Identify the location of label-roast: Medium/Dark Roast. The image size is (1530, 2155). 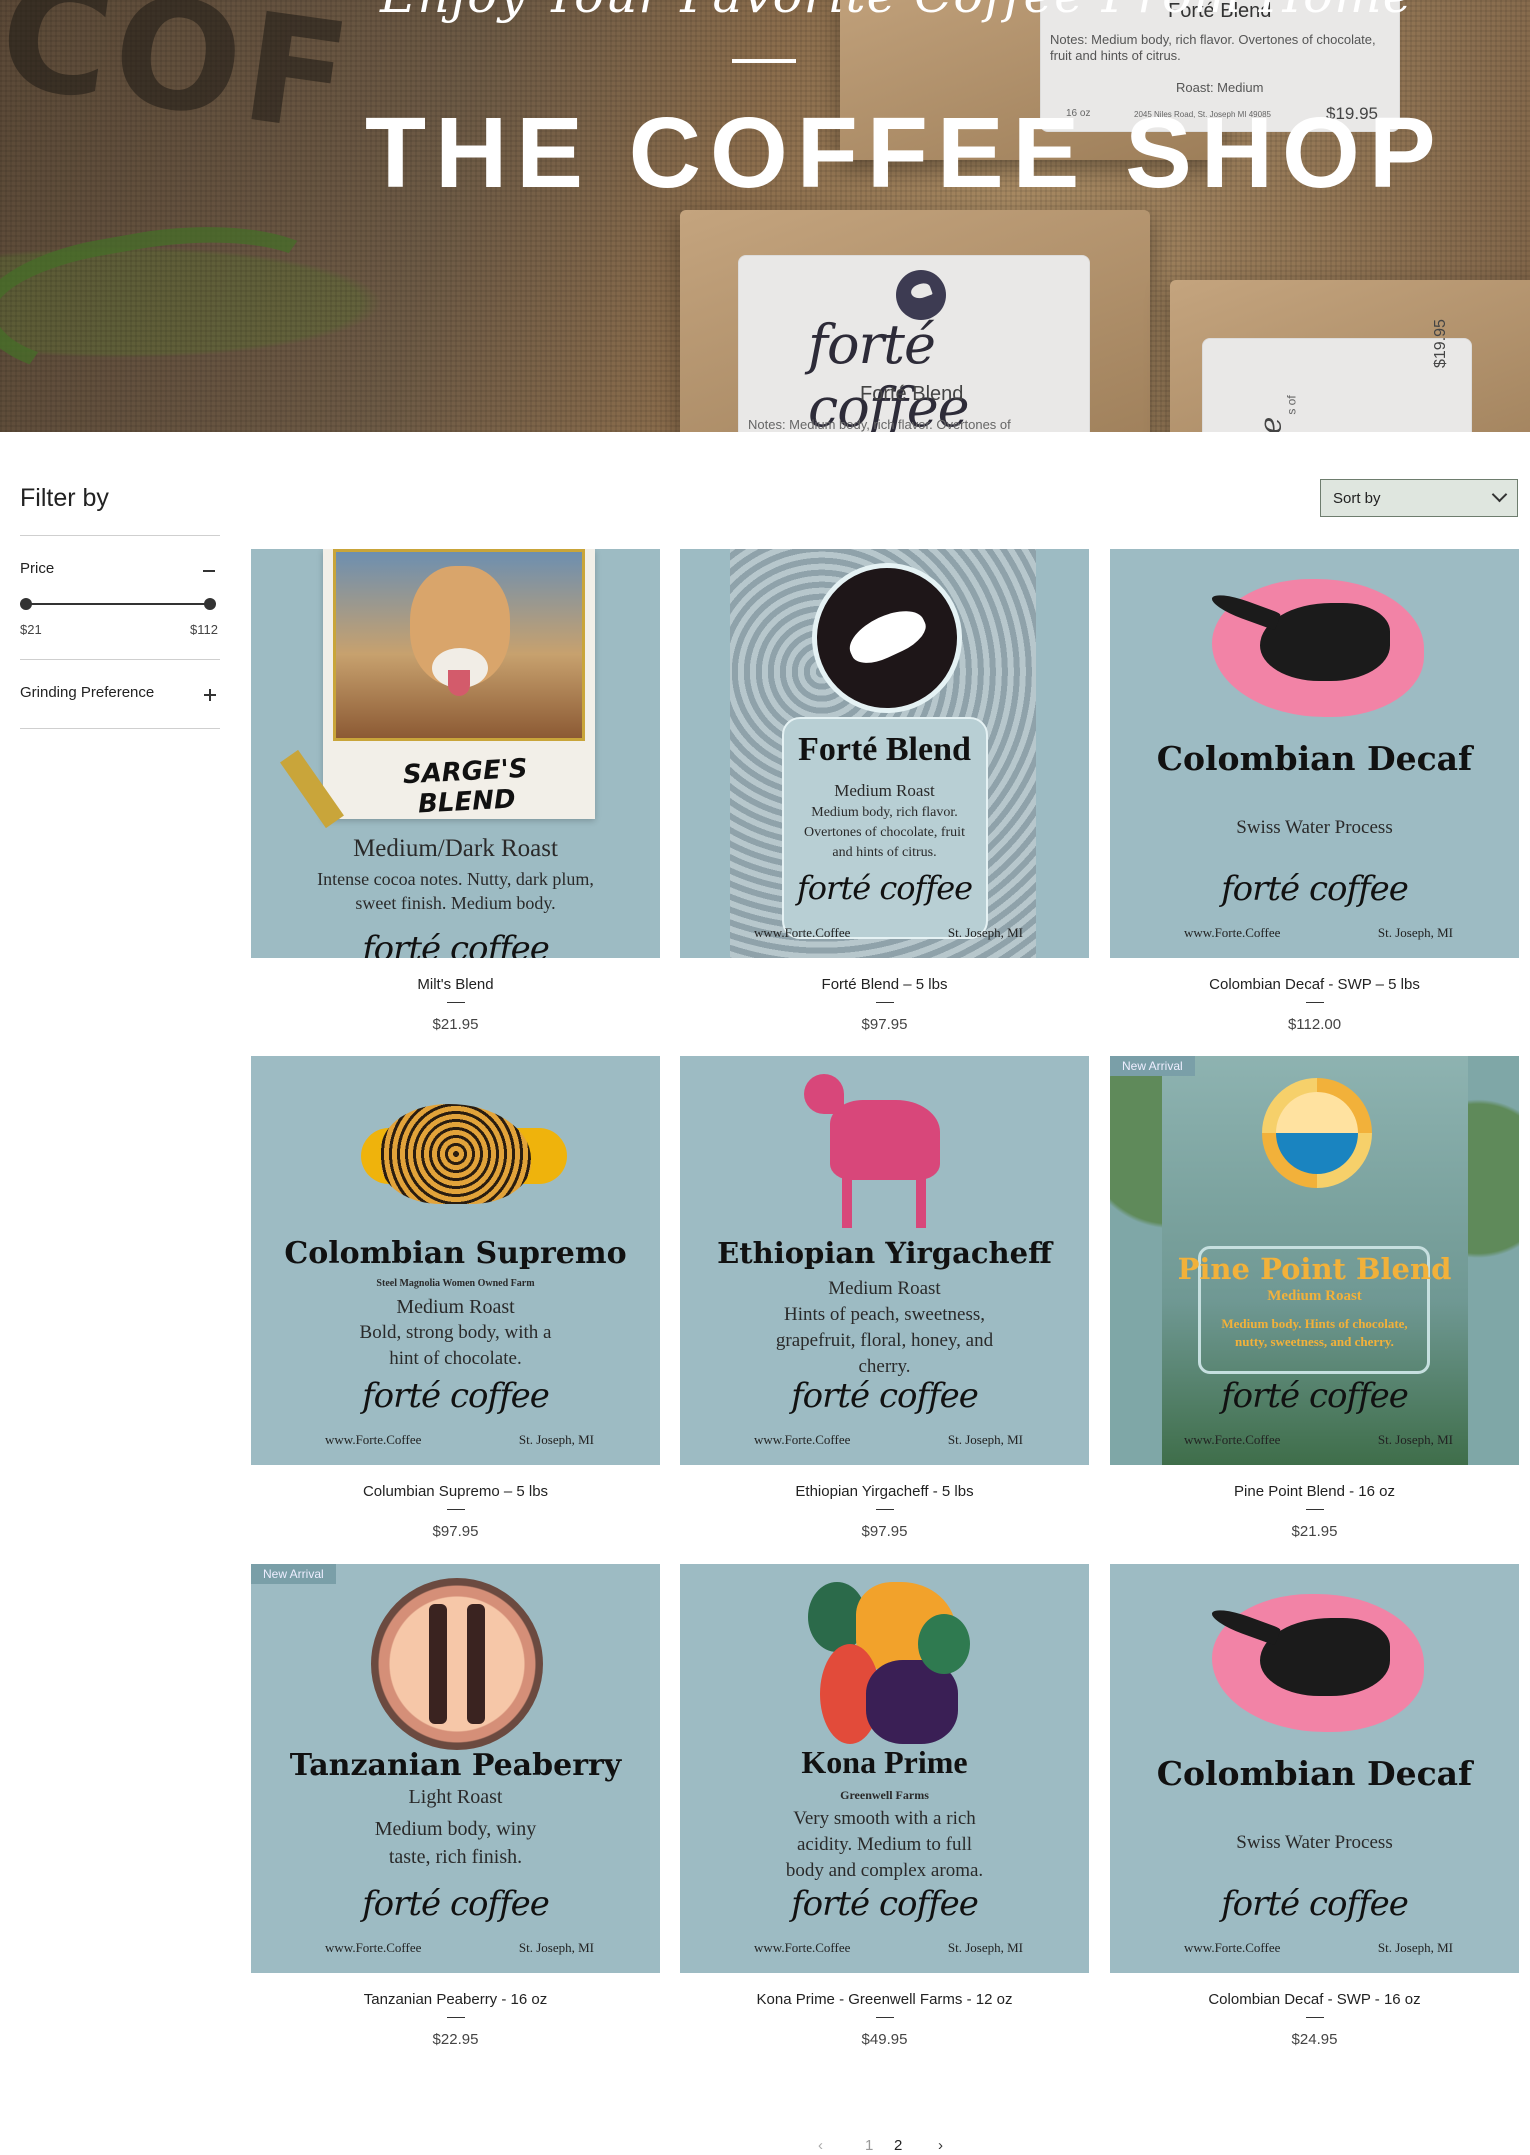
(455, 848).